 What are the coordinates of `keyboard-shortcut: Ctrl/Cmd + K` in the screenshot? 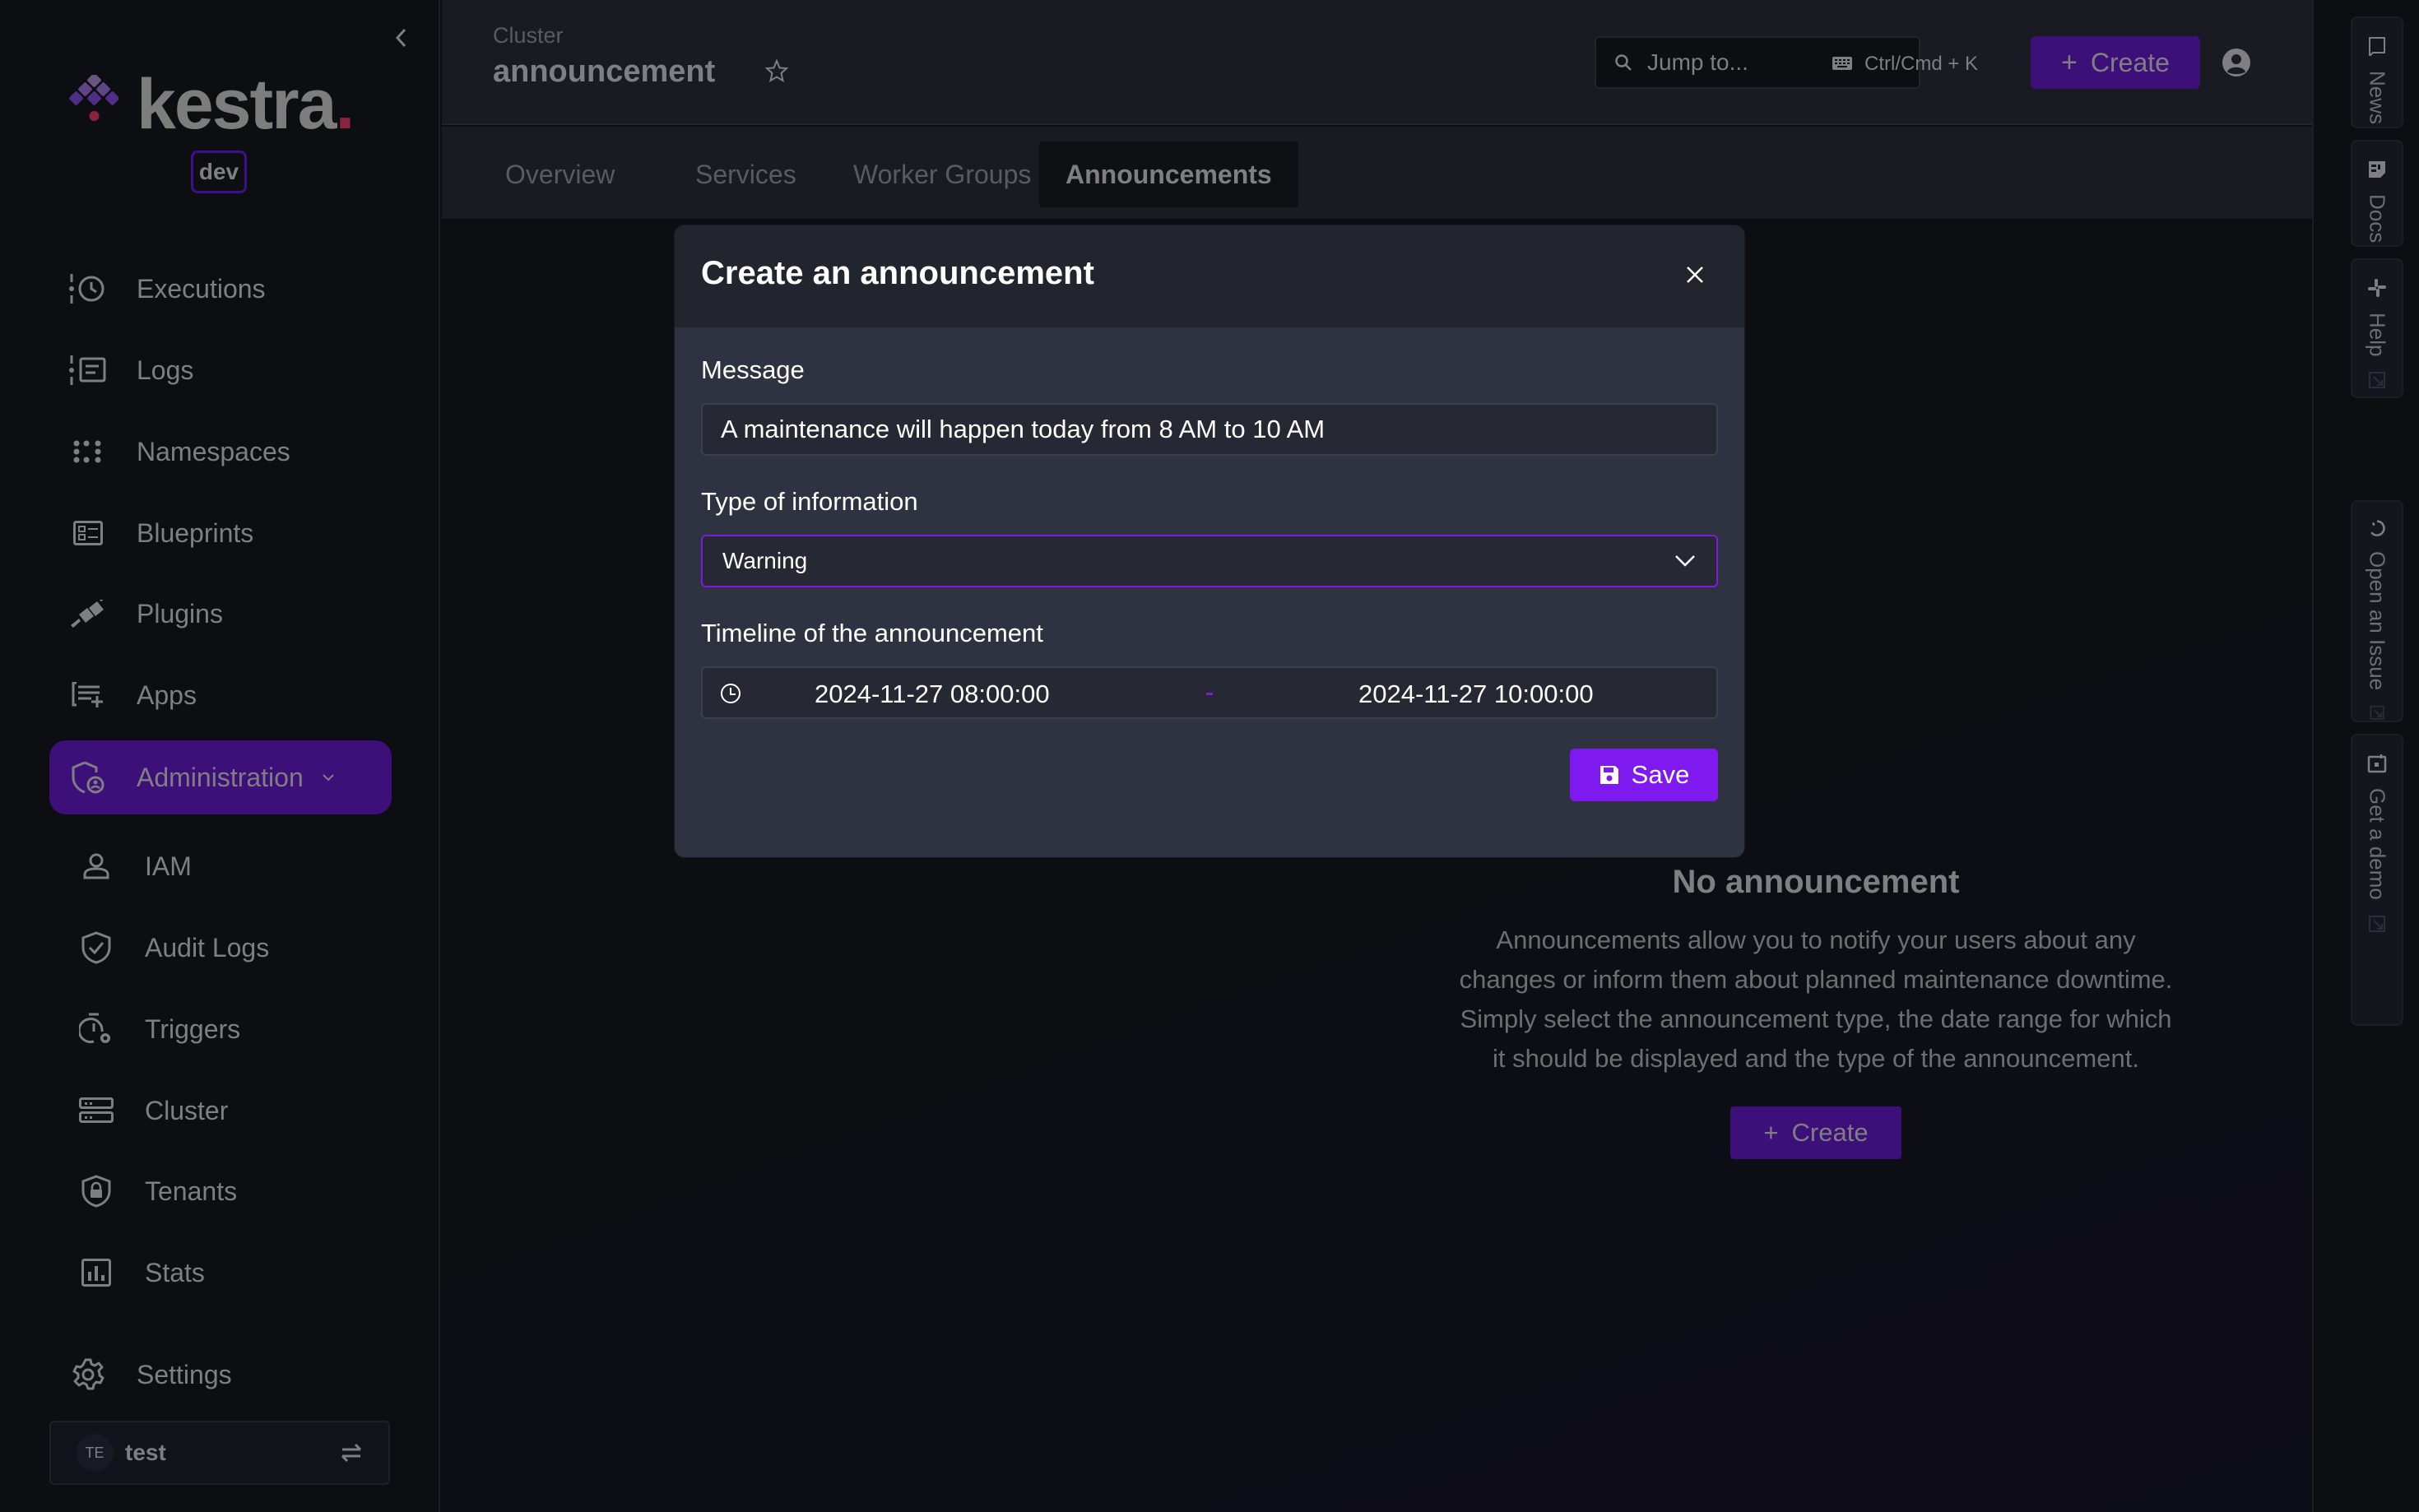 It's located at (1921, 64).